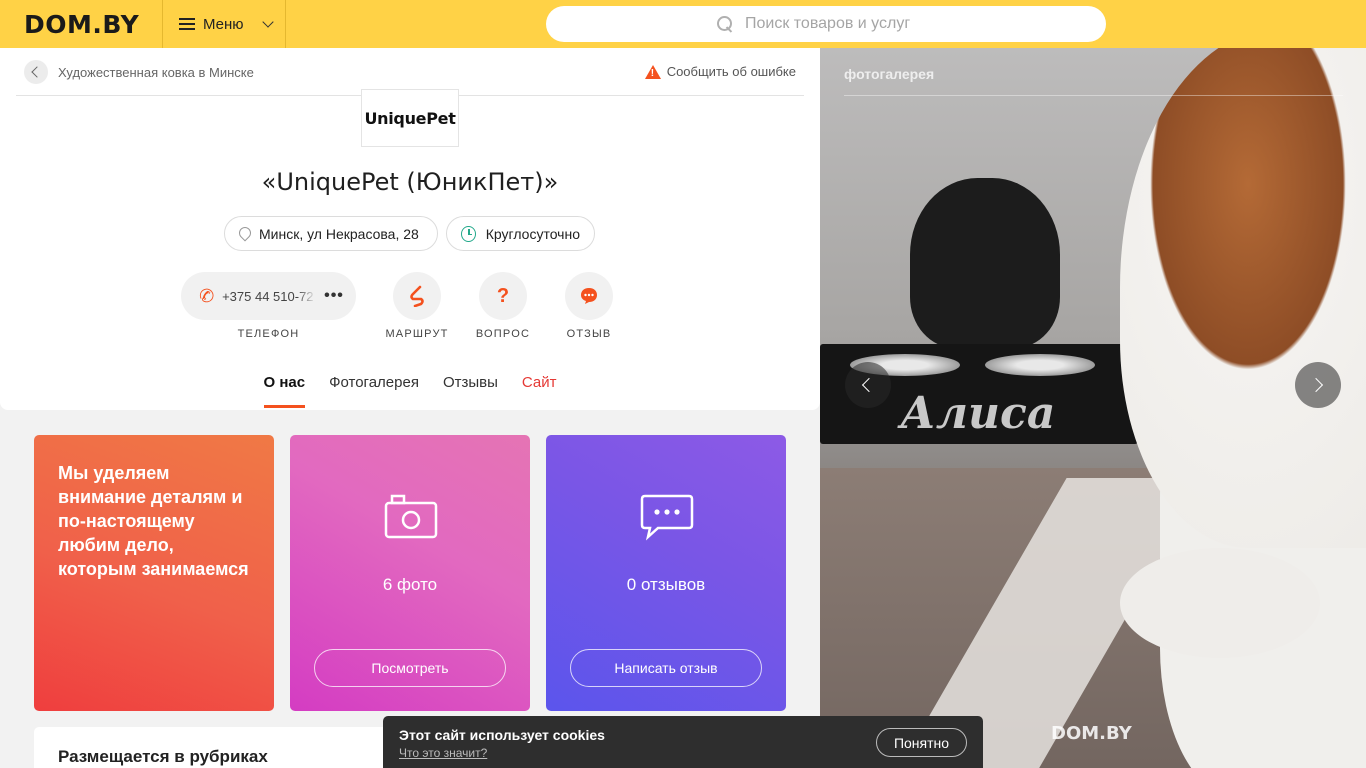 The width and height of the screenshot is (1366, 768). What do you see at coordinates (410, 573) in the screenshot?
I see `photos-tile: 6 фото Посмотреть` at bounding box center [410, 573].